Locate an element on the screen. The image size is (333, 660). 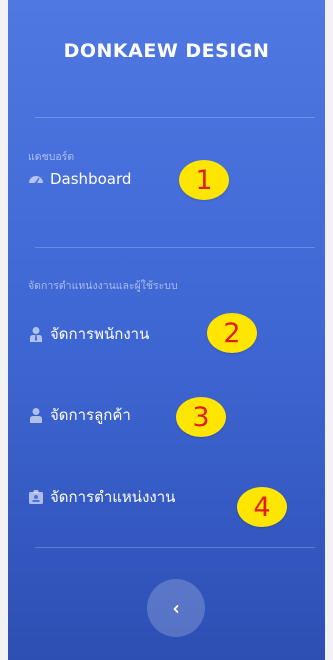
id-badge-icon is located at coordinates (36, 497).